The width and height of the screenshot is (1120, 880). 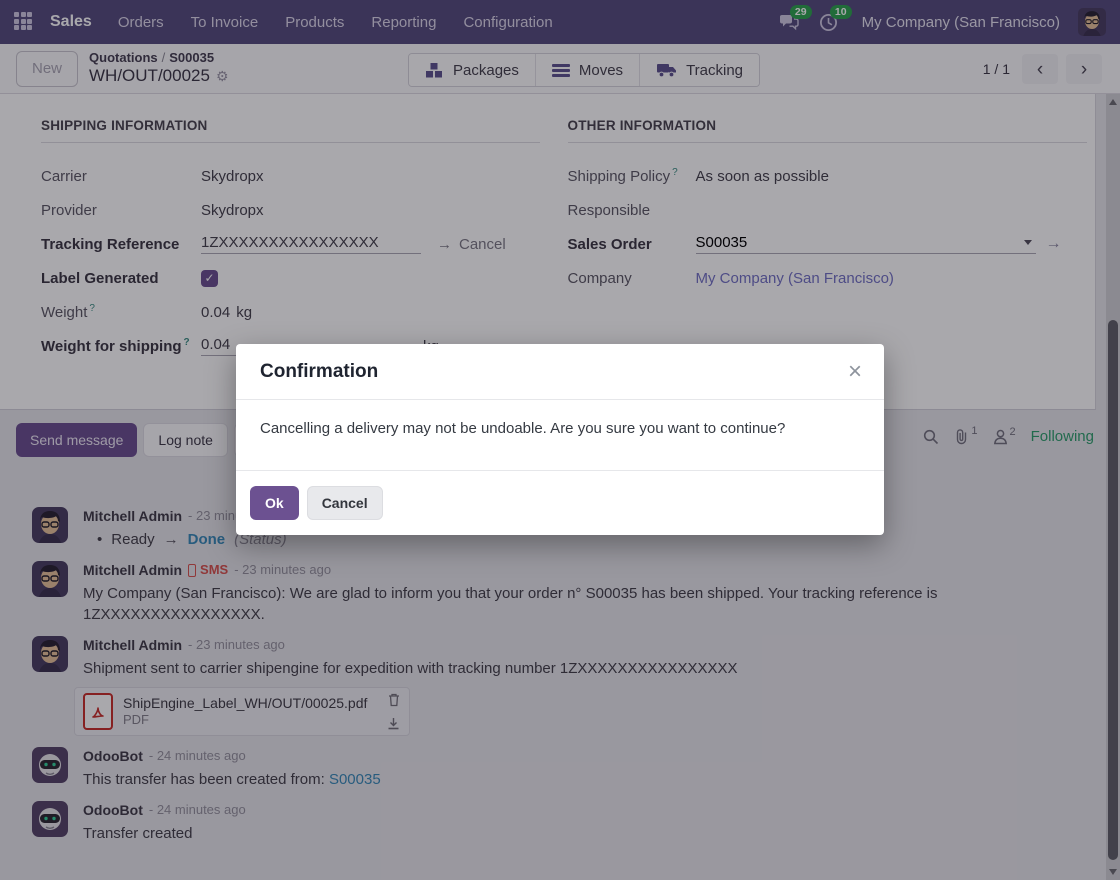 I want to click on close-icon: ×, so click(x=855, y=371).